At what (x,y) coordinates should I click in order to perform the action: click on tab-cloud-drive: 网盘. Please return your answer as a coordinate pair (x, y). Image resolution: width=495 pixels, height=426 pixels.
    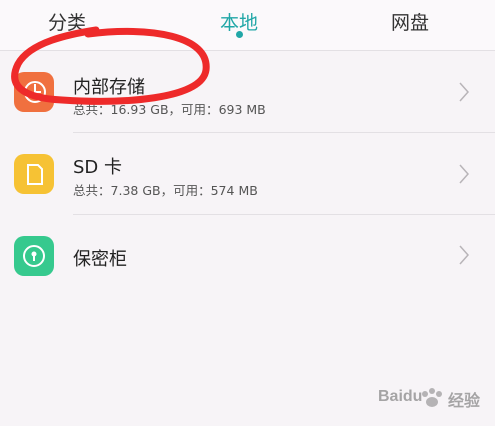
    Looking at the image, I should click on (410, 21).